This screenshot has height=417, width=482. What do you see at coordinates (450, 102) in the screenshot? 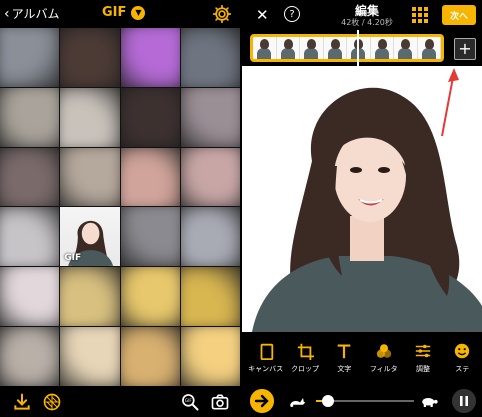
I see `arrow-annotation` at bounding box center [450, 102].